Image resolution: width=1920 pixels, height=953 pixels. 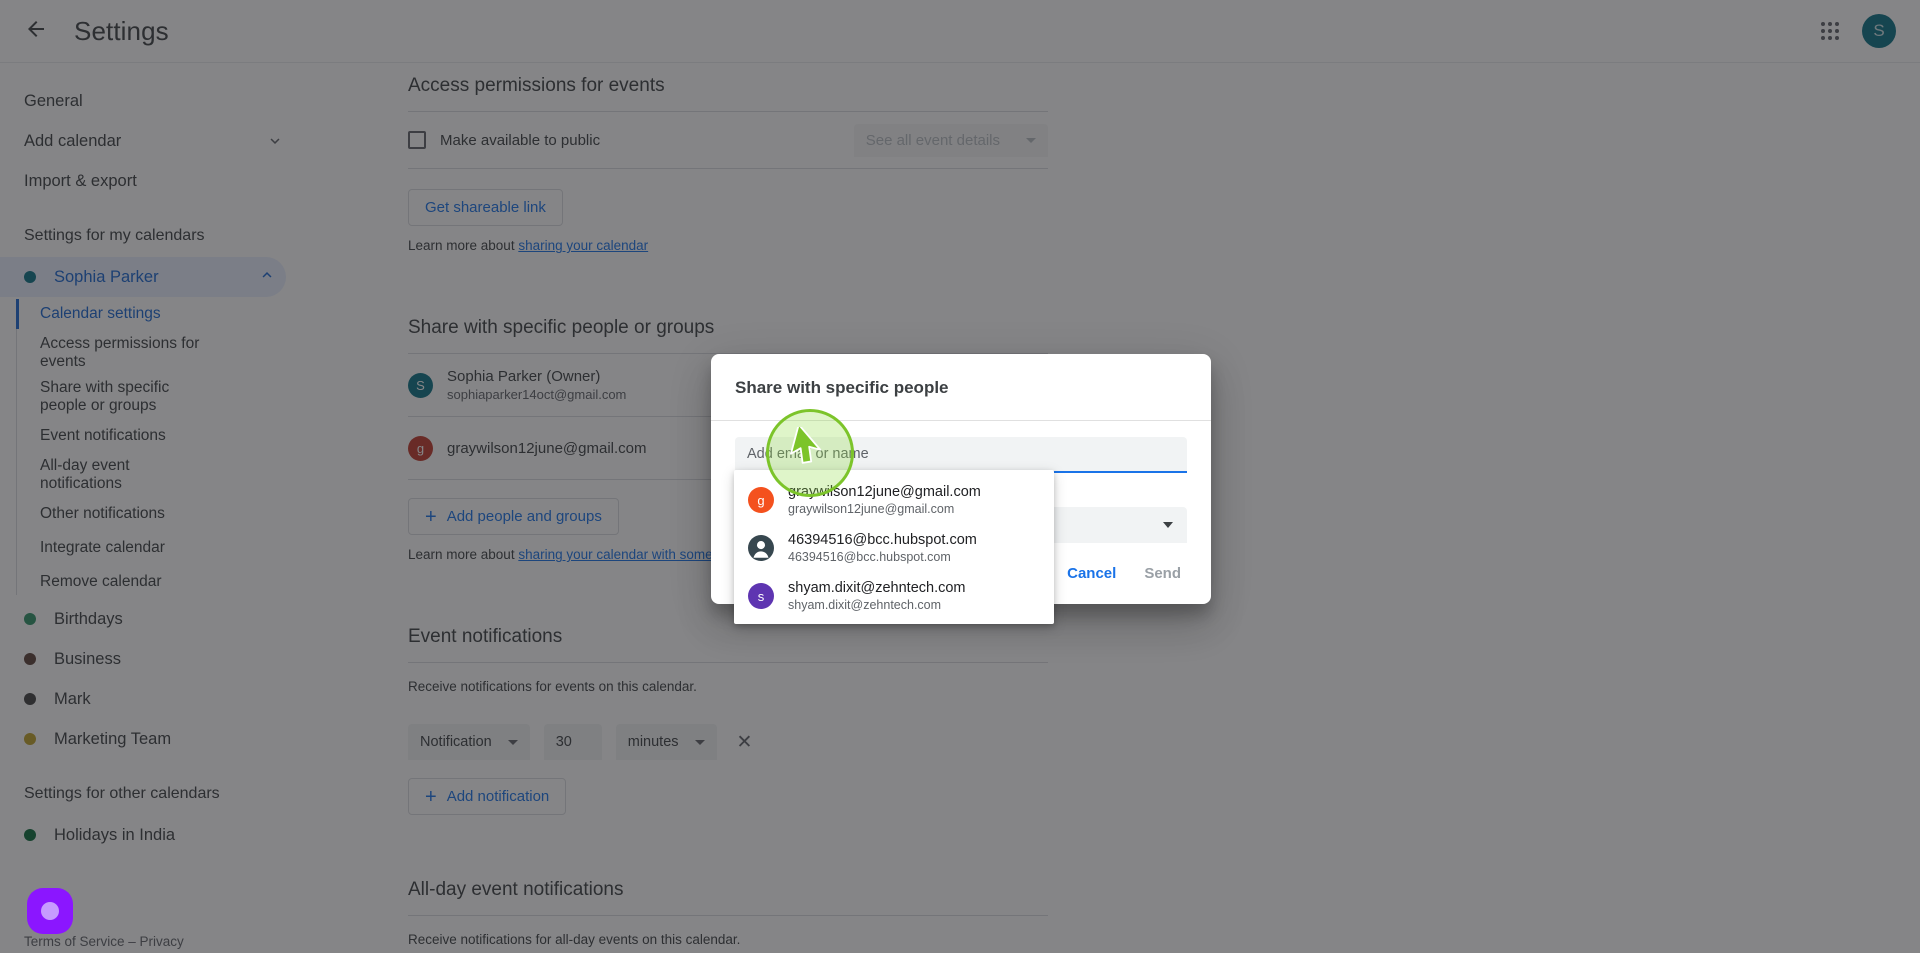 I want to click on recording-dot-icon, so click(x=50, y=911).